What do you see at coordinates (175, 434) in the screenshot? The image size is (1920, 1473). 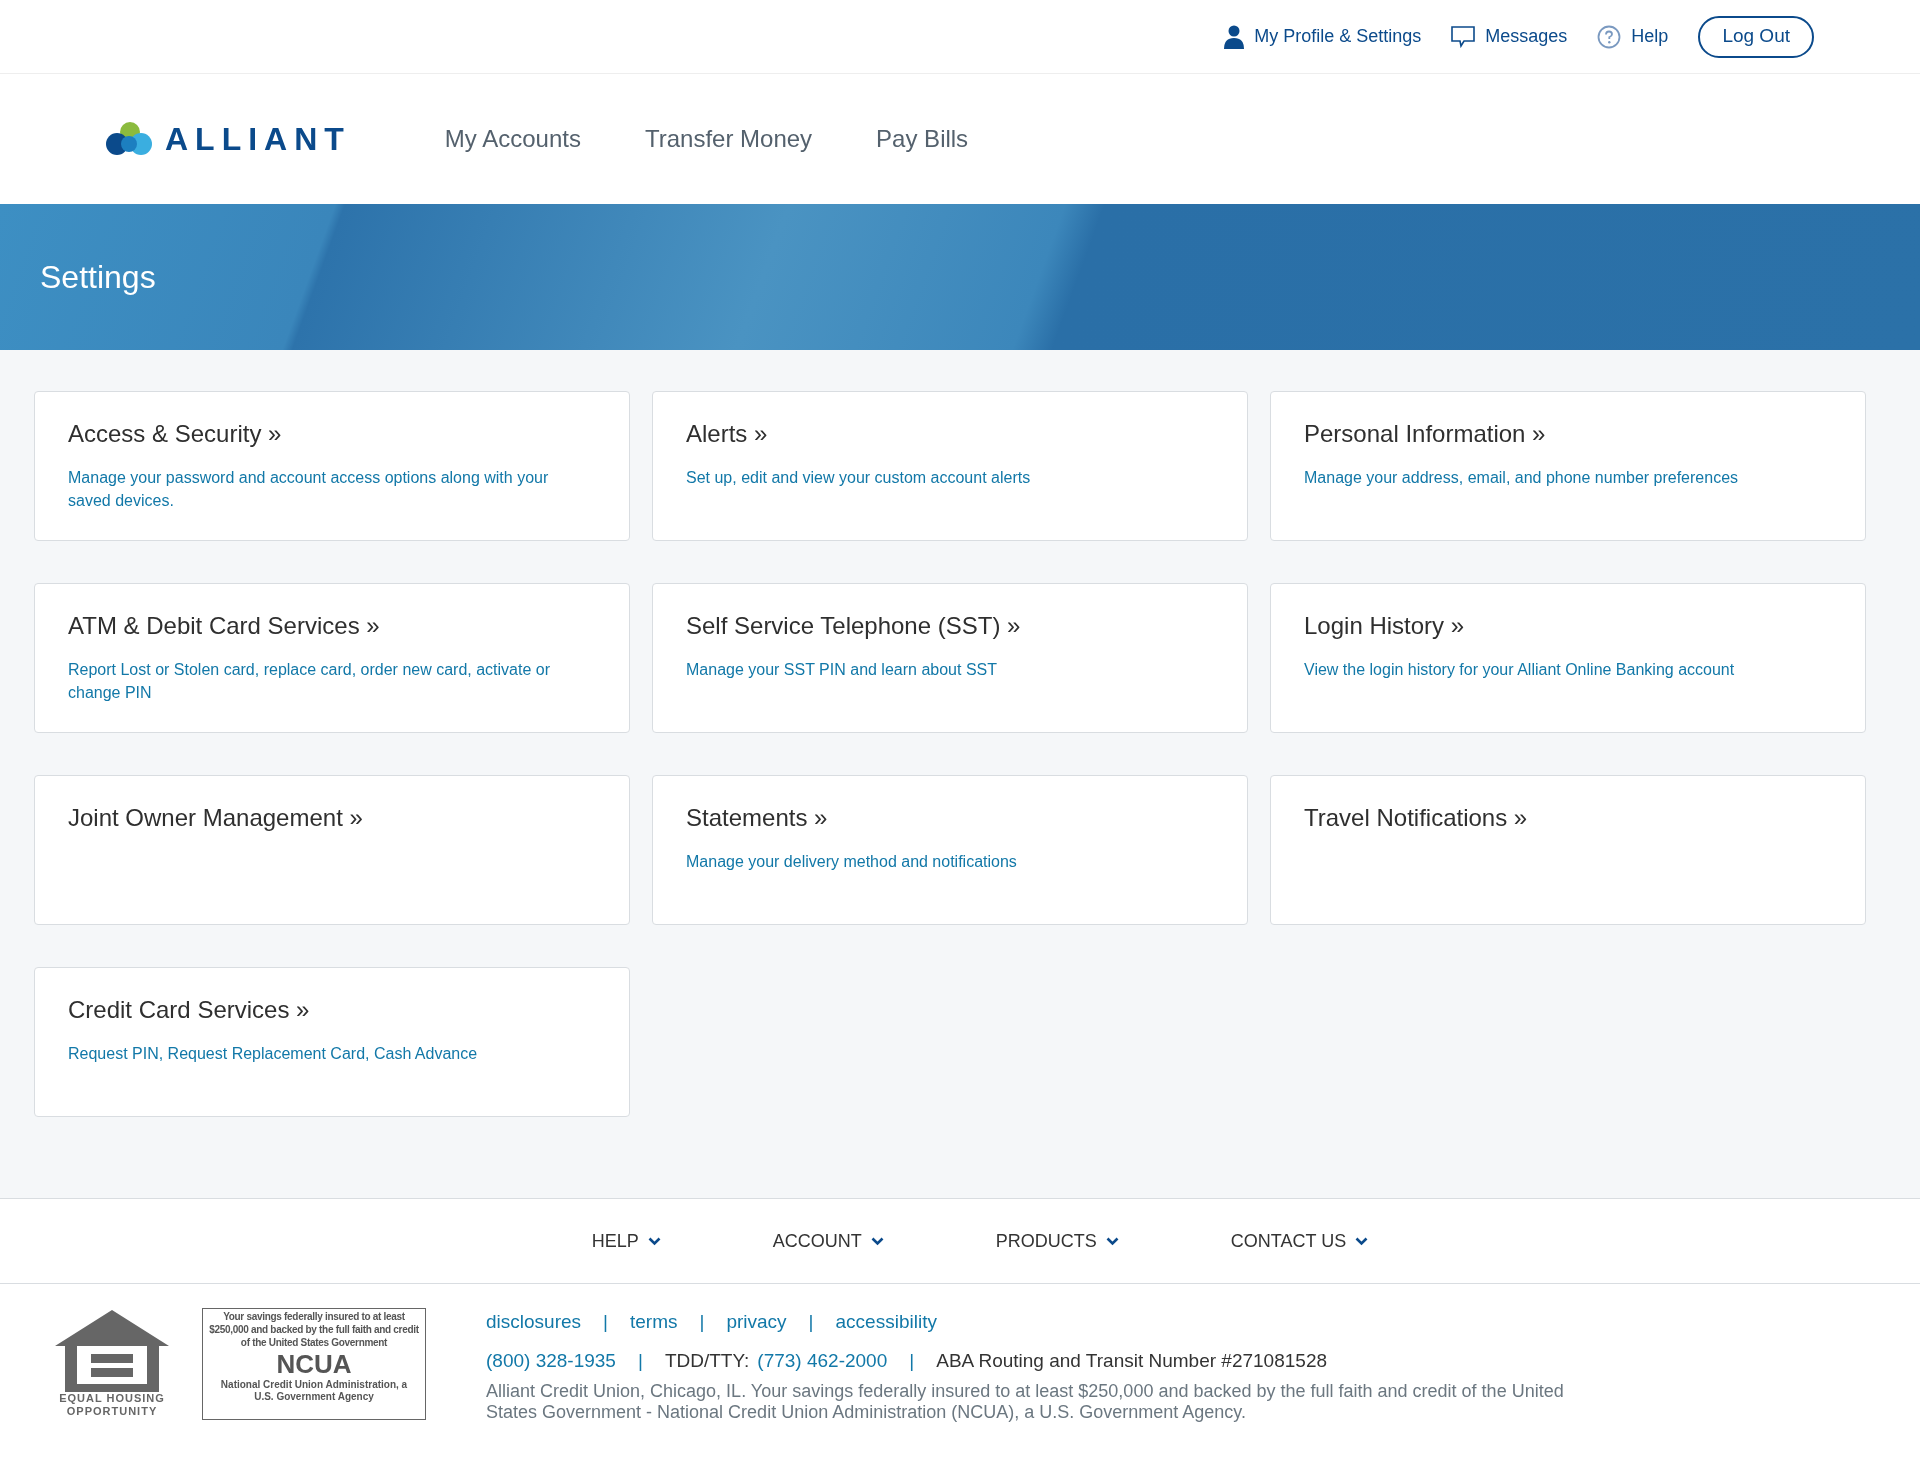 I see `card-title: Access & Security »` at bounding box center [175, 434].